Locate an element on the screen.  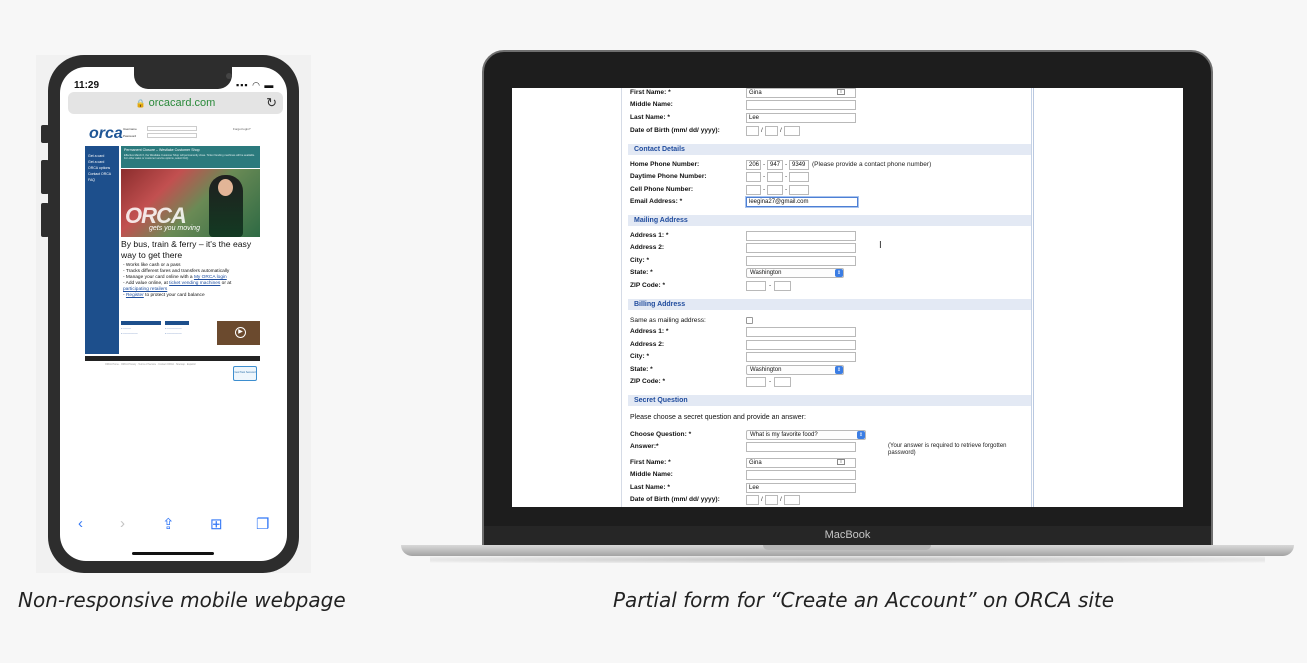
site-nav-item: FAQ is located at coordinates (102, 180).